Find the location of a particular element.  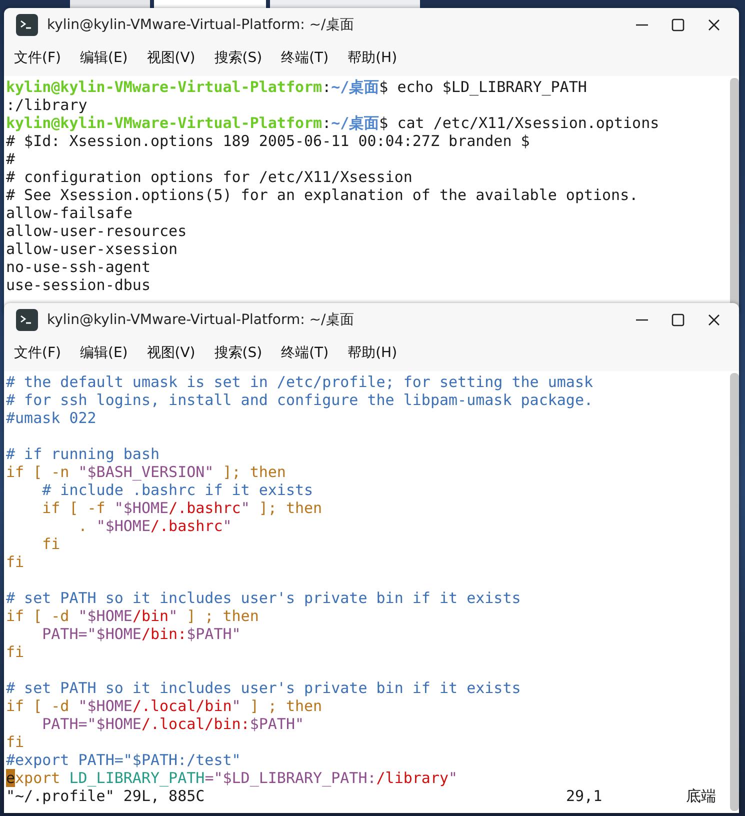

code-comment: # the default umask is set in /etc/profile; for setting the umask is located at coordinates (299, 382).